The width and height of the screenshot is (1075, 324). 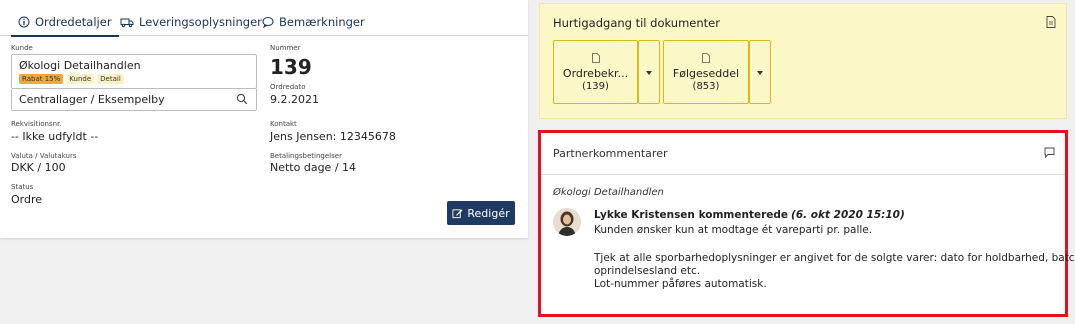 I want to click on delivery-note-label: Følgeseddel, so click(x=706, y=73).